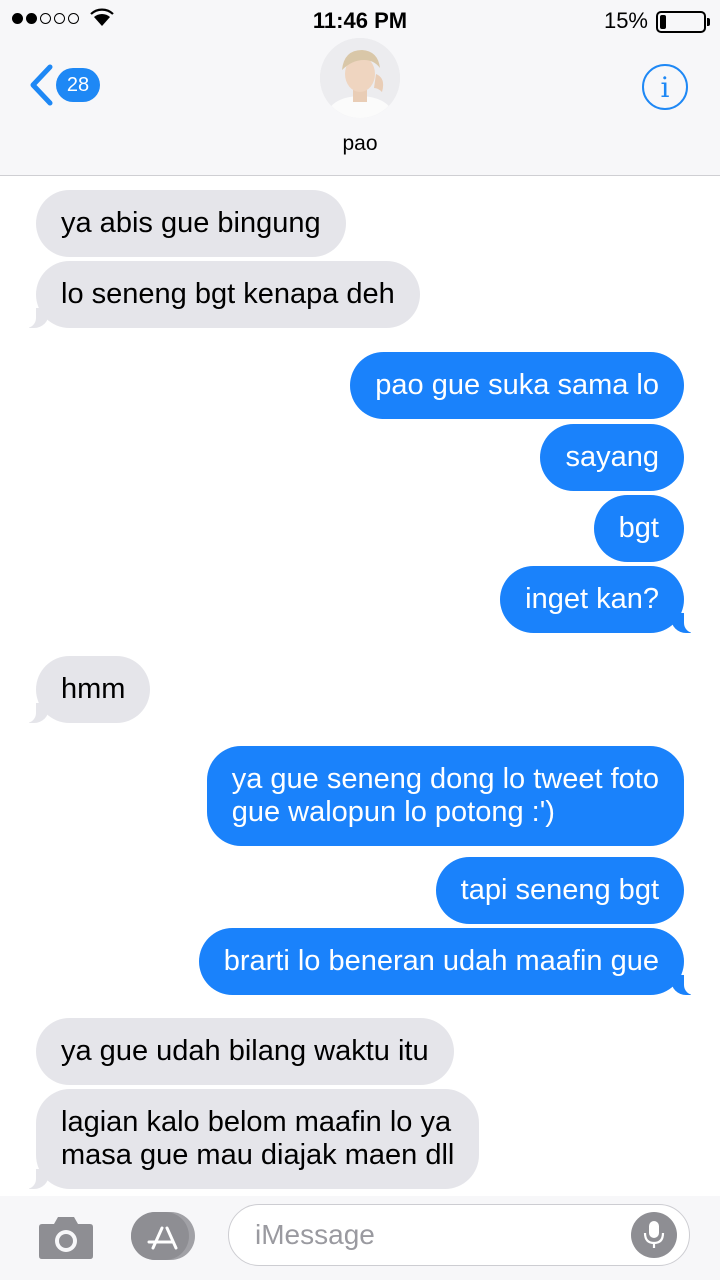 The height and width of the screenshot is (1280, 720). What do you see at coordinates (245, 1051) in the screenshot?
I see `incoming-message: ya gue udah bilang waktu itu` at bounding box center [245, 1051].